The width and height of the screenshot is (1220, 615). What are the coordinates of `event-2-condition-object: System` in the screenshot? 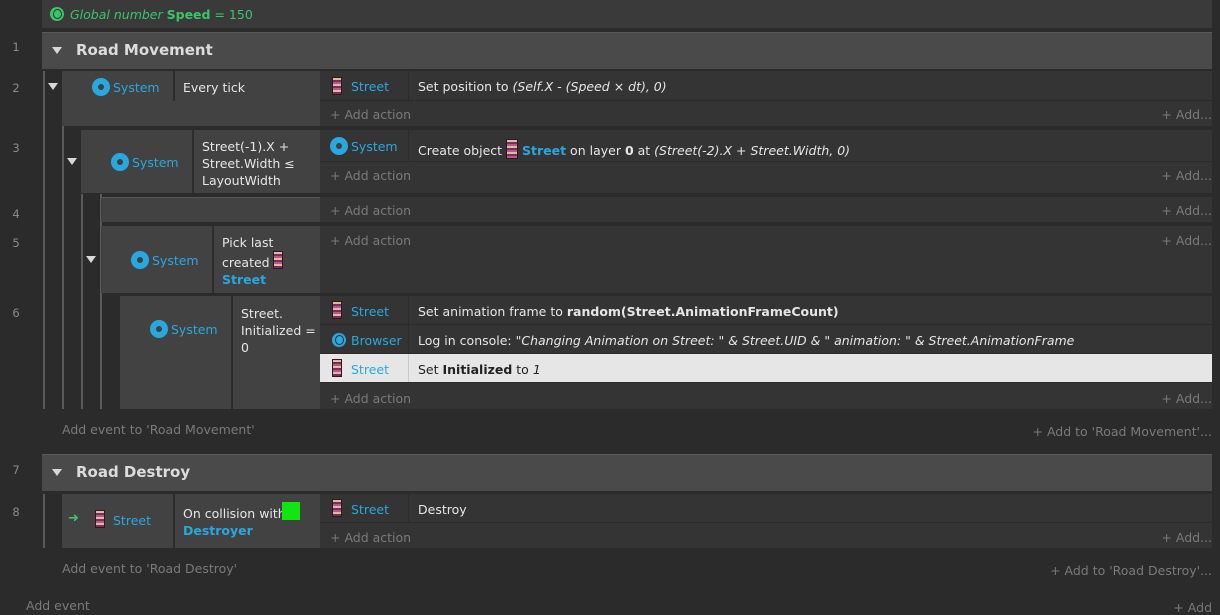 It's located at (118, 86).